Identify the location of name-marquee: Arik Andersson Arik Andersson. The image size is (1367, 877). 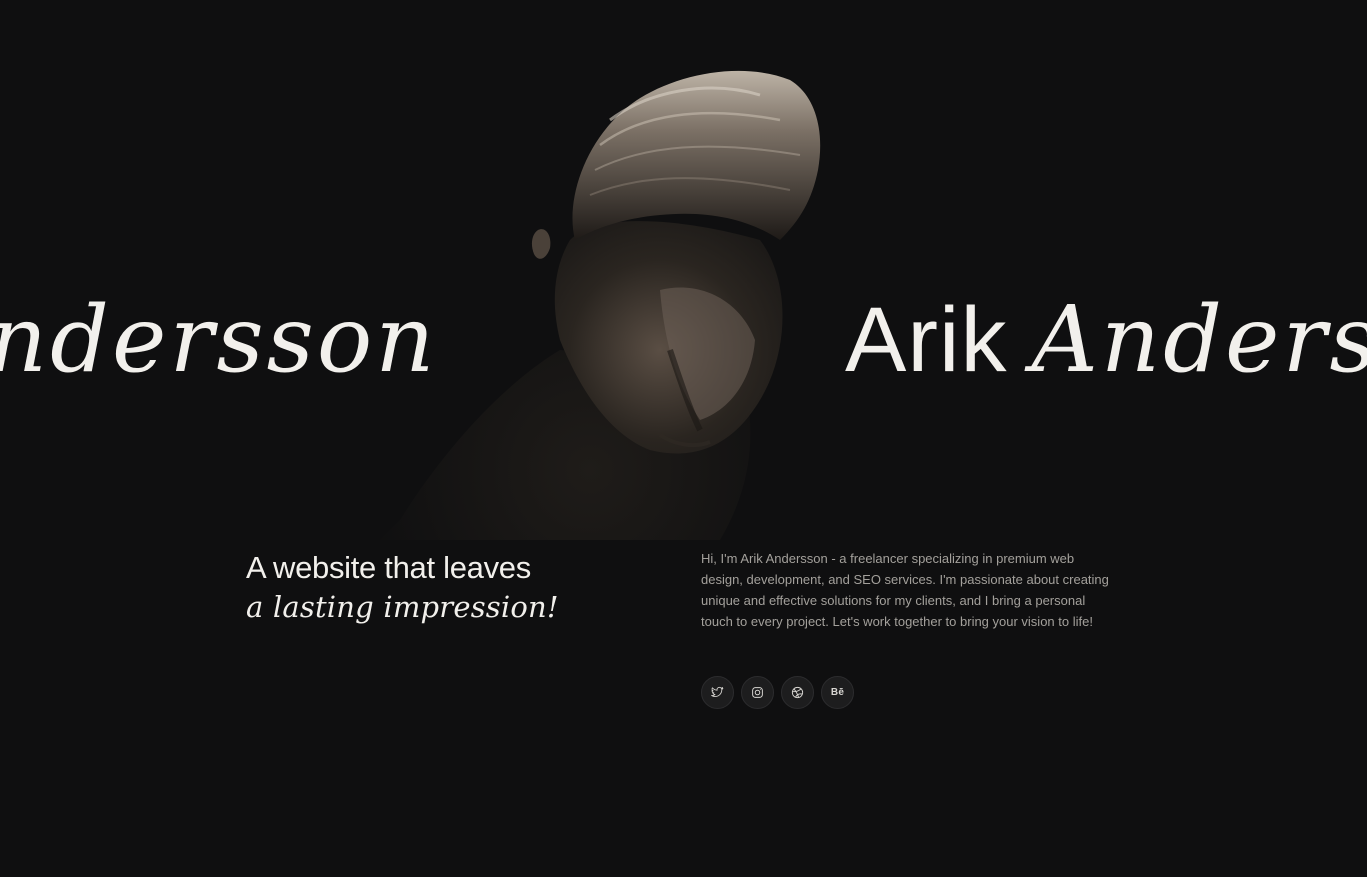
(683, 340).